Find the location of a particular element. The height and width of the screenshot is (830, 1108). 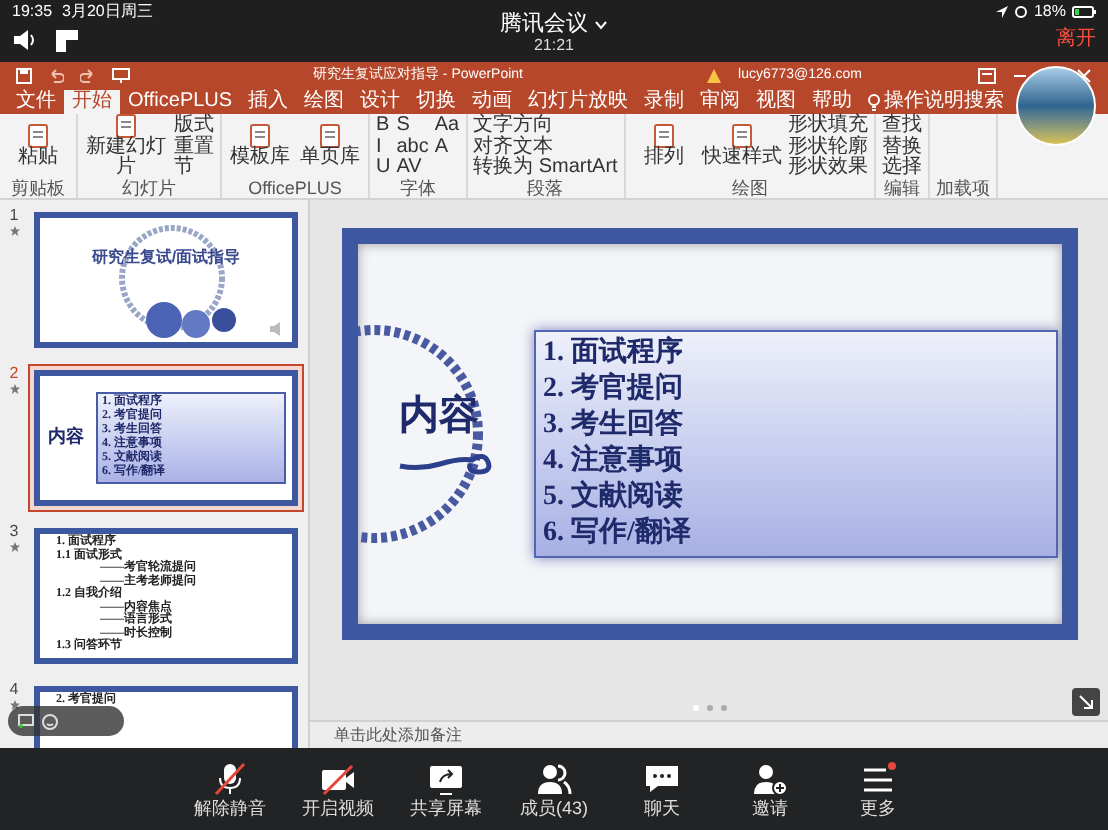

slide-title: 研究生复试/面试指导 is located at coordinates (166, 258).